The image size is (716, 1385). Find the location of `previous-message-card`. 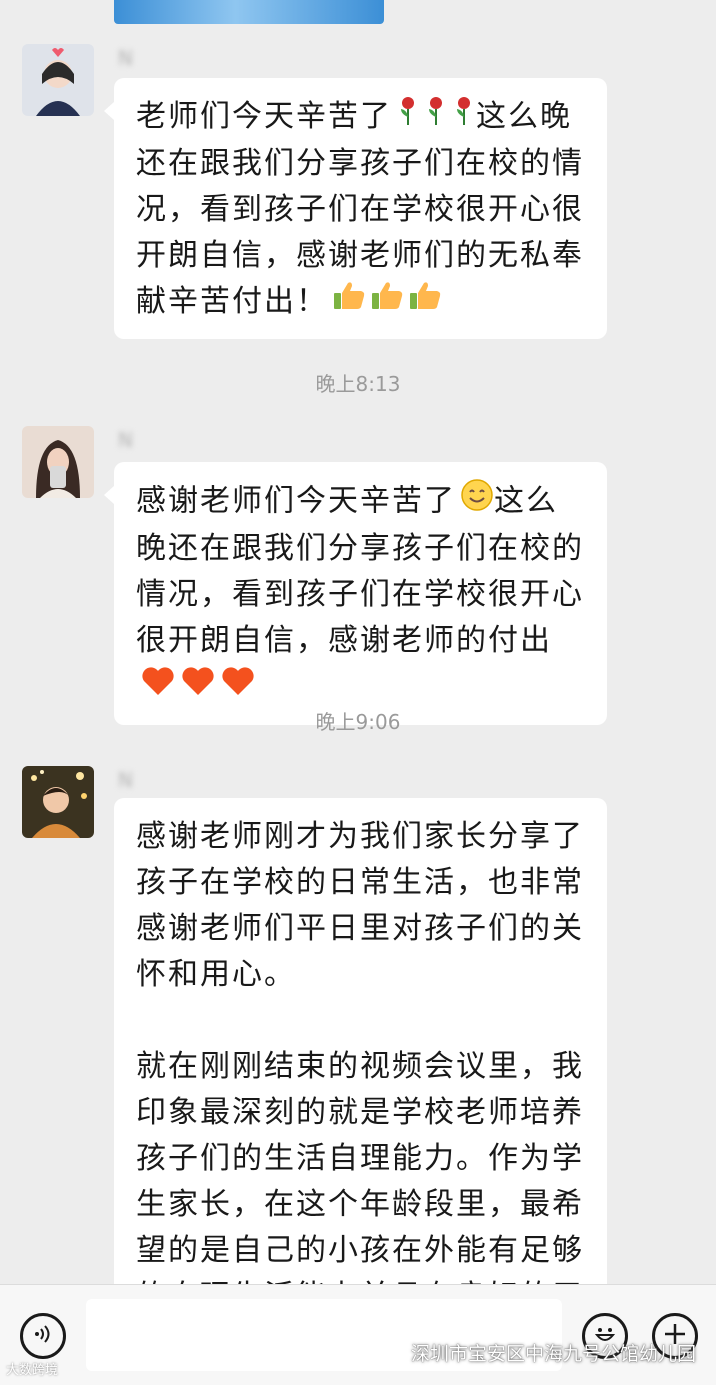

previous-message-card is located at coordinates (249, 12).